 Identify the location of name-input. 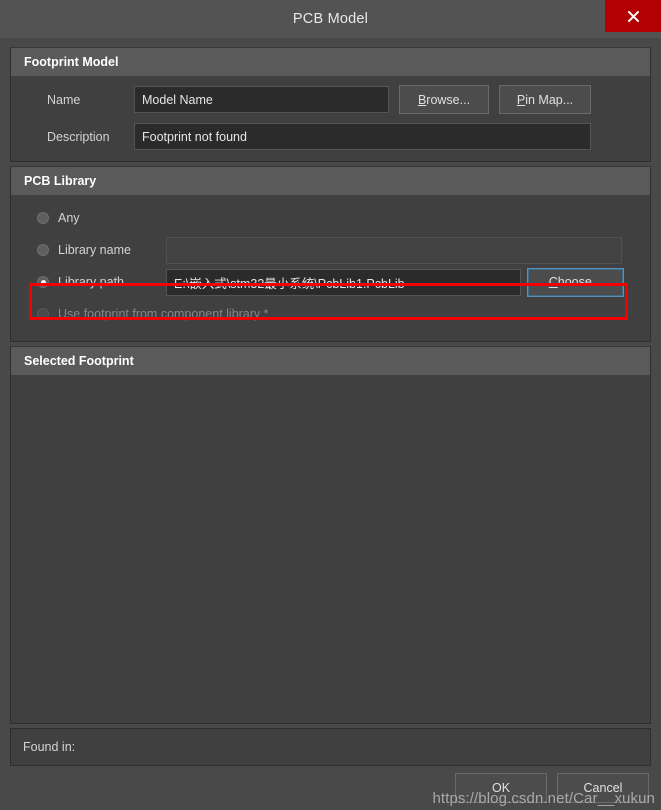
(261, 99).